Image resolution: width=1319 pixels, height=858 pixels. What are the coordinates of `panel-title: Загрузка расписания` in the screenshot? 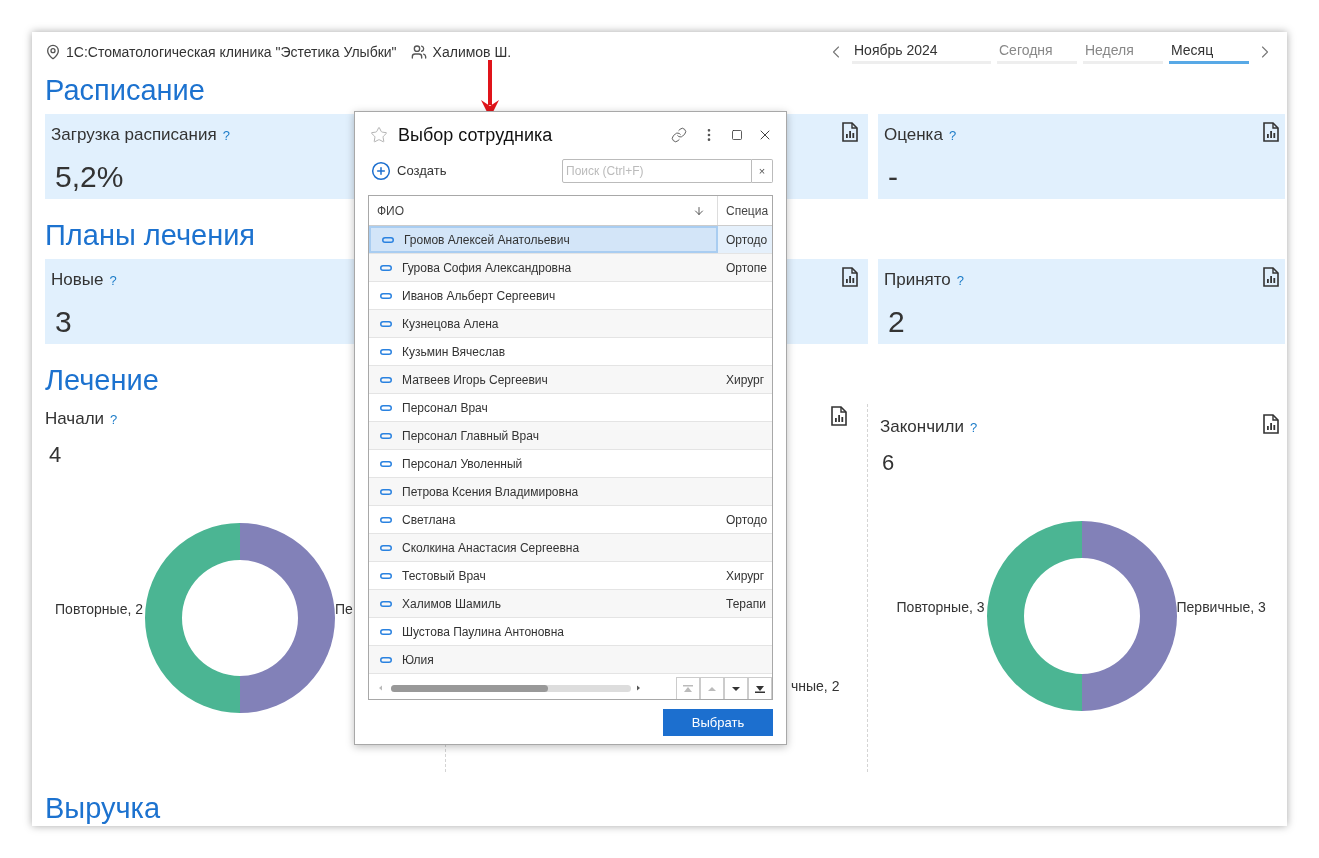 It's located at (134, 135).